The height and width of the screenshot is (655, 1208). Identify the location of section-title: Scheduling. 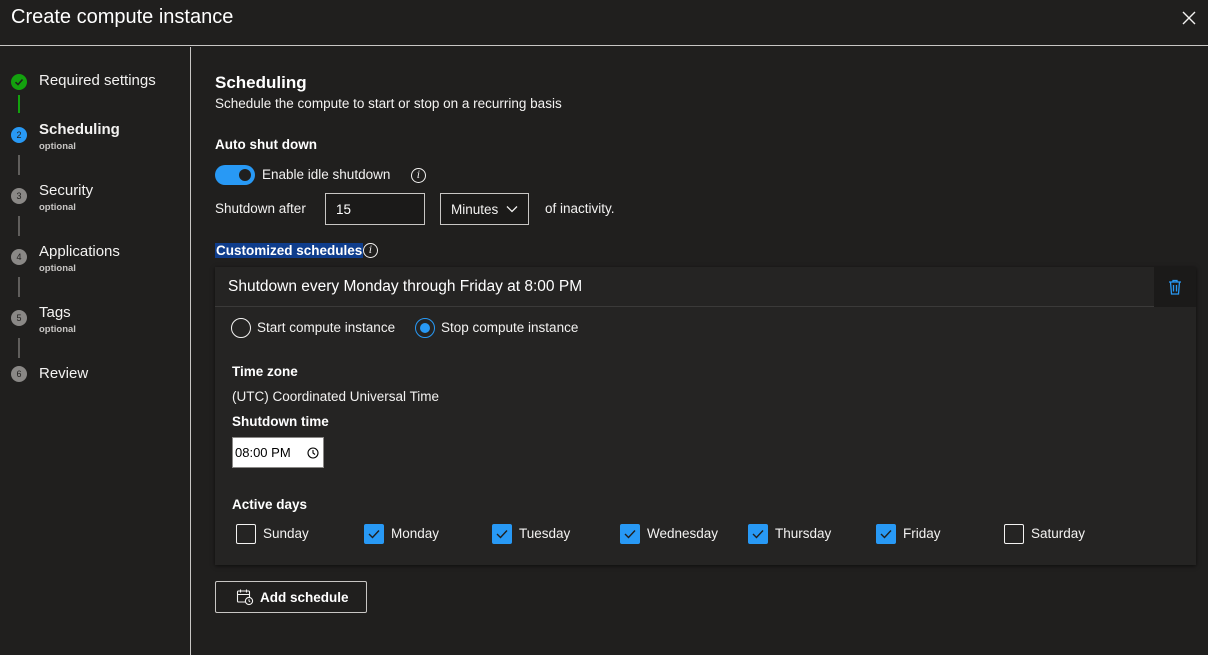
(261, 82).